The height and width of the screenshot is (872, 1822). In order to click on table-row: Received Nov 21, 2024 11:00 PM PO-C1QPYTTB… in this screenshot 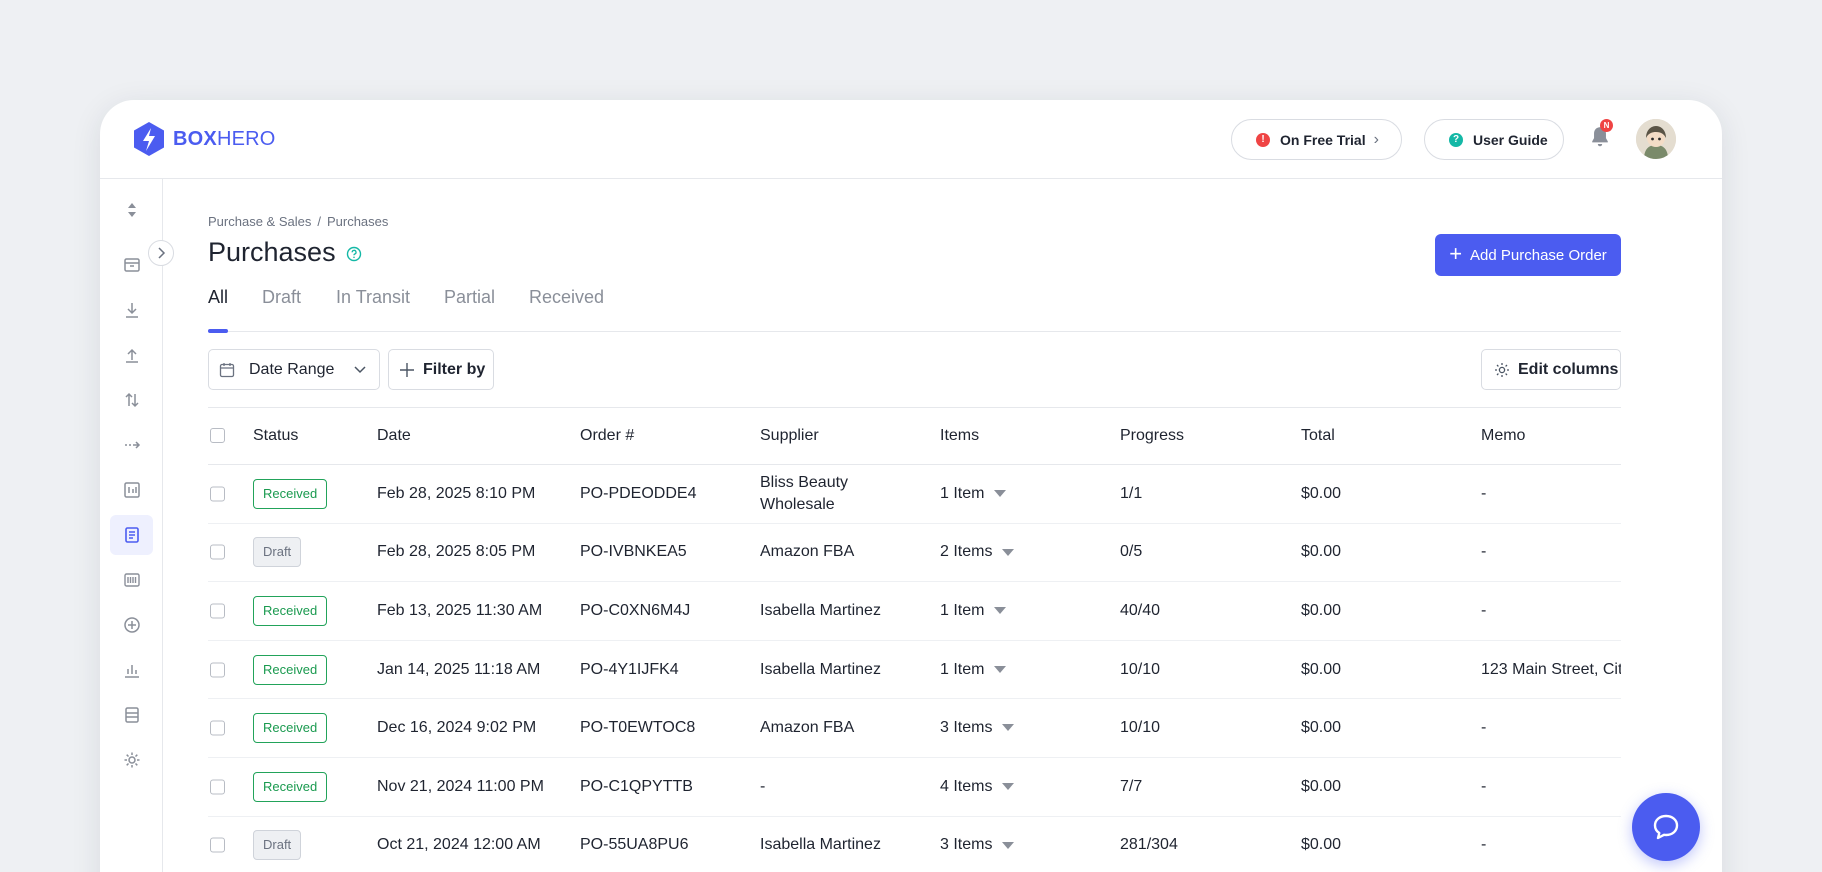, I will do `click(914, 787)`.